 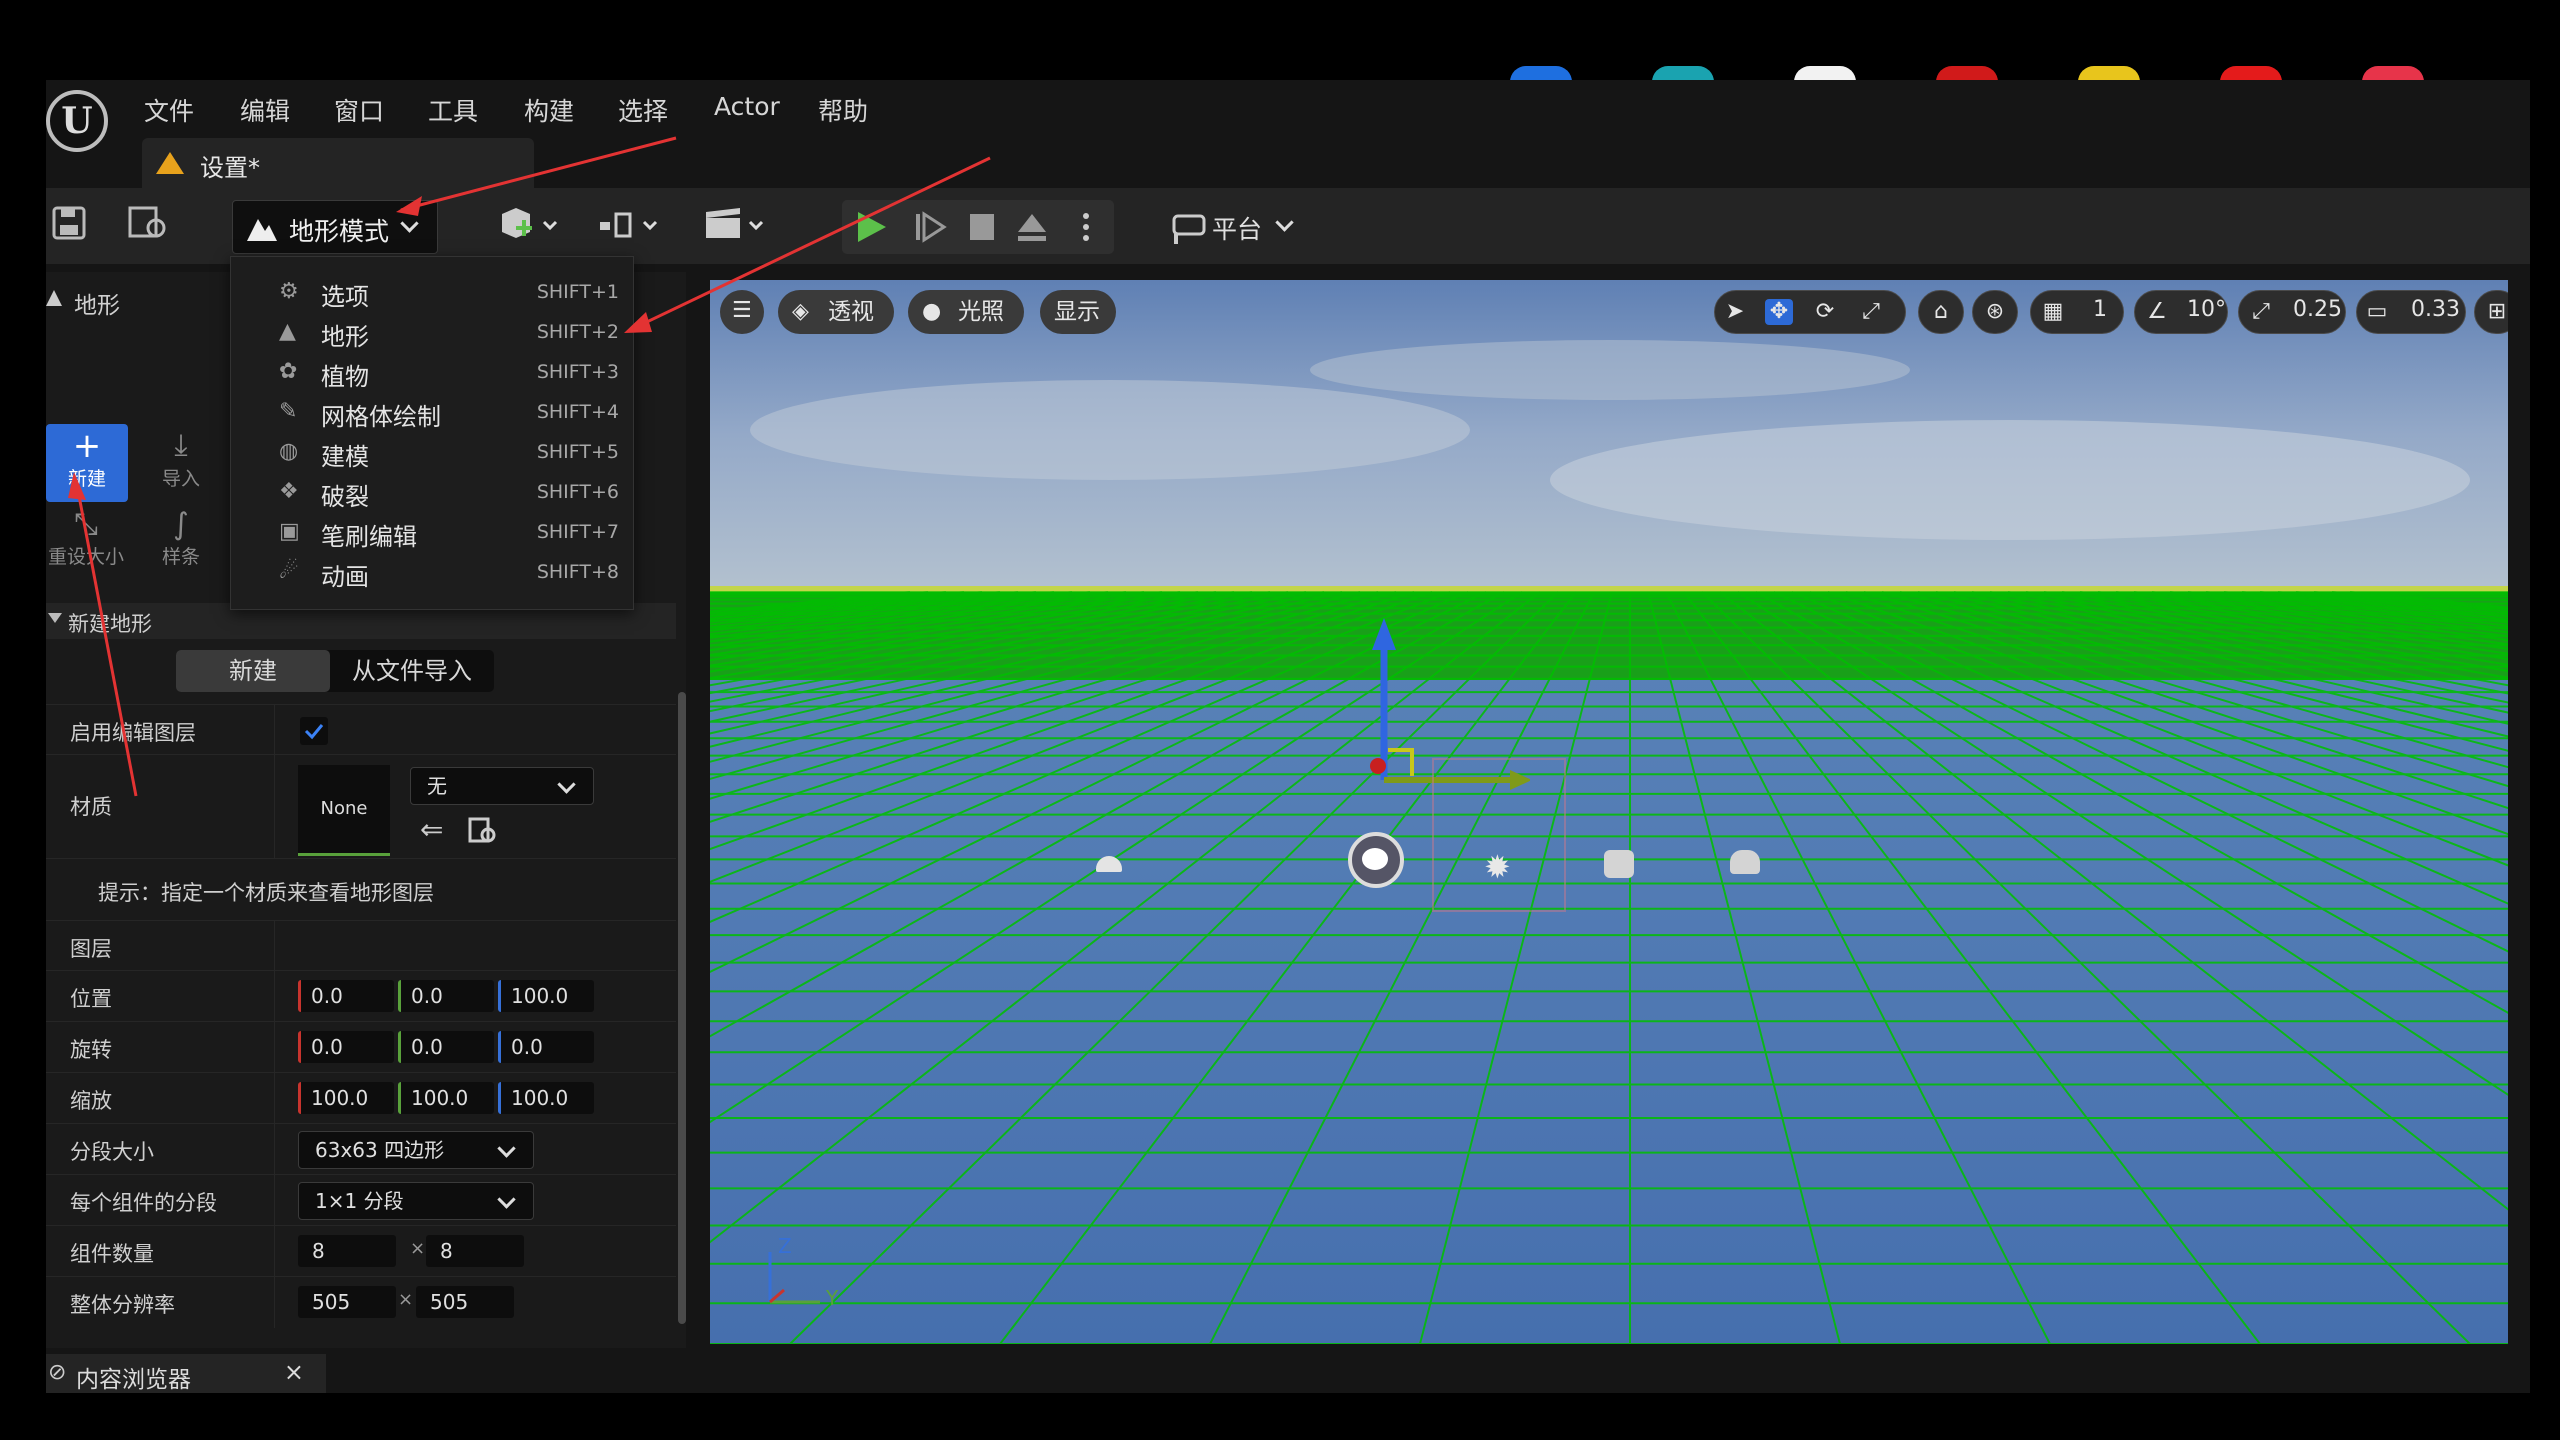 I want to click on mode-menu-item-landscape: ▲ 地形 SHIFT+2, so click(x=432, y=331).